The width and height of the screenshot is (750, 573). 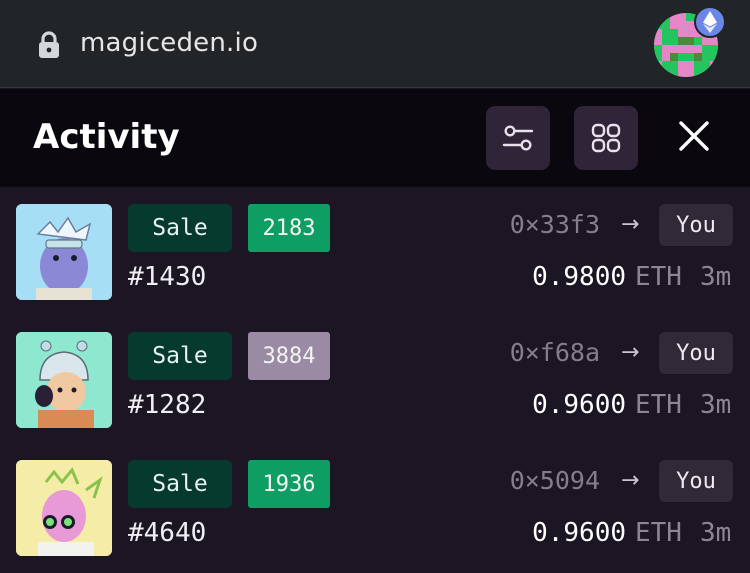 I want to click on grid-icon, so click(x=606, y=138).